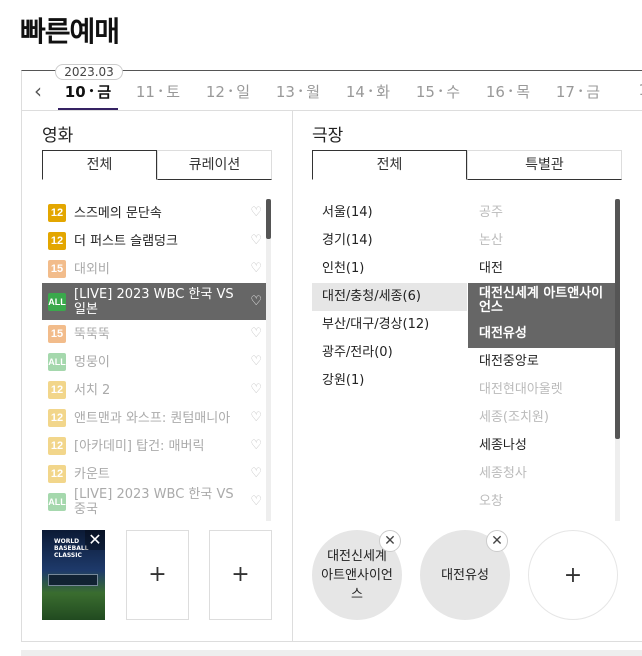 The width and height of the screenshot is (642, 656). What do you see at coordinates (389, 165) in the screenshot?
I see `tab-theater-all: 전체` at bounding box center [389, 165].